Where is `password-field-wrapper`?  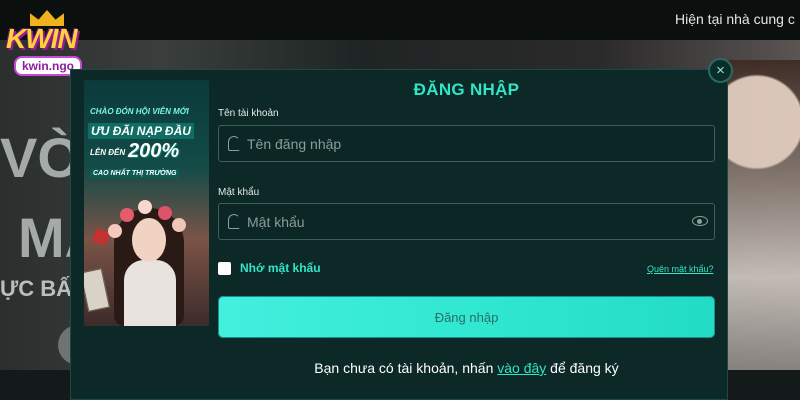 password-field-wrapper is located at coordinates (466, 221).